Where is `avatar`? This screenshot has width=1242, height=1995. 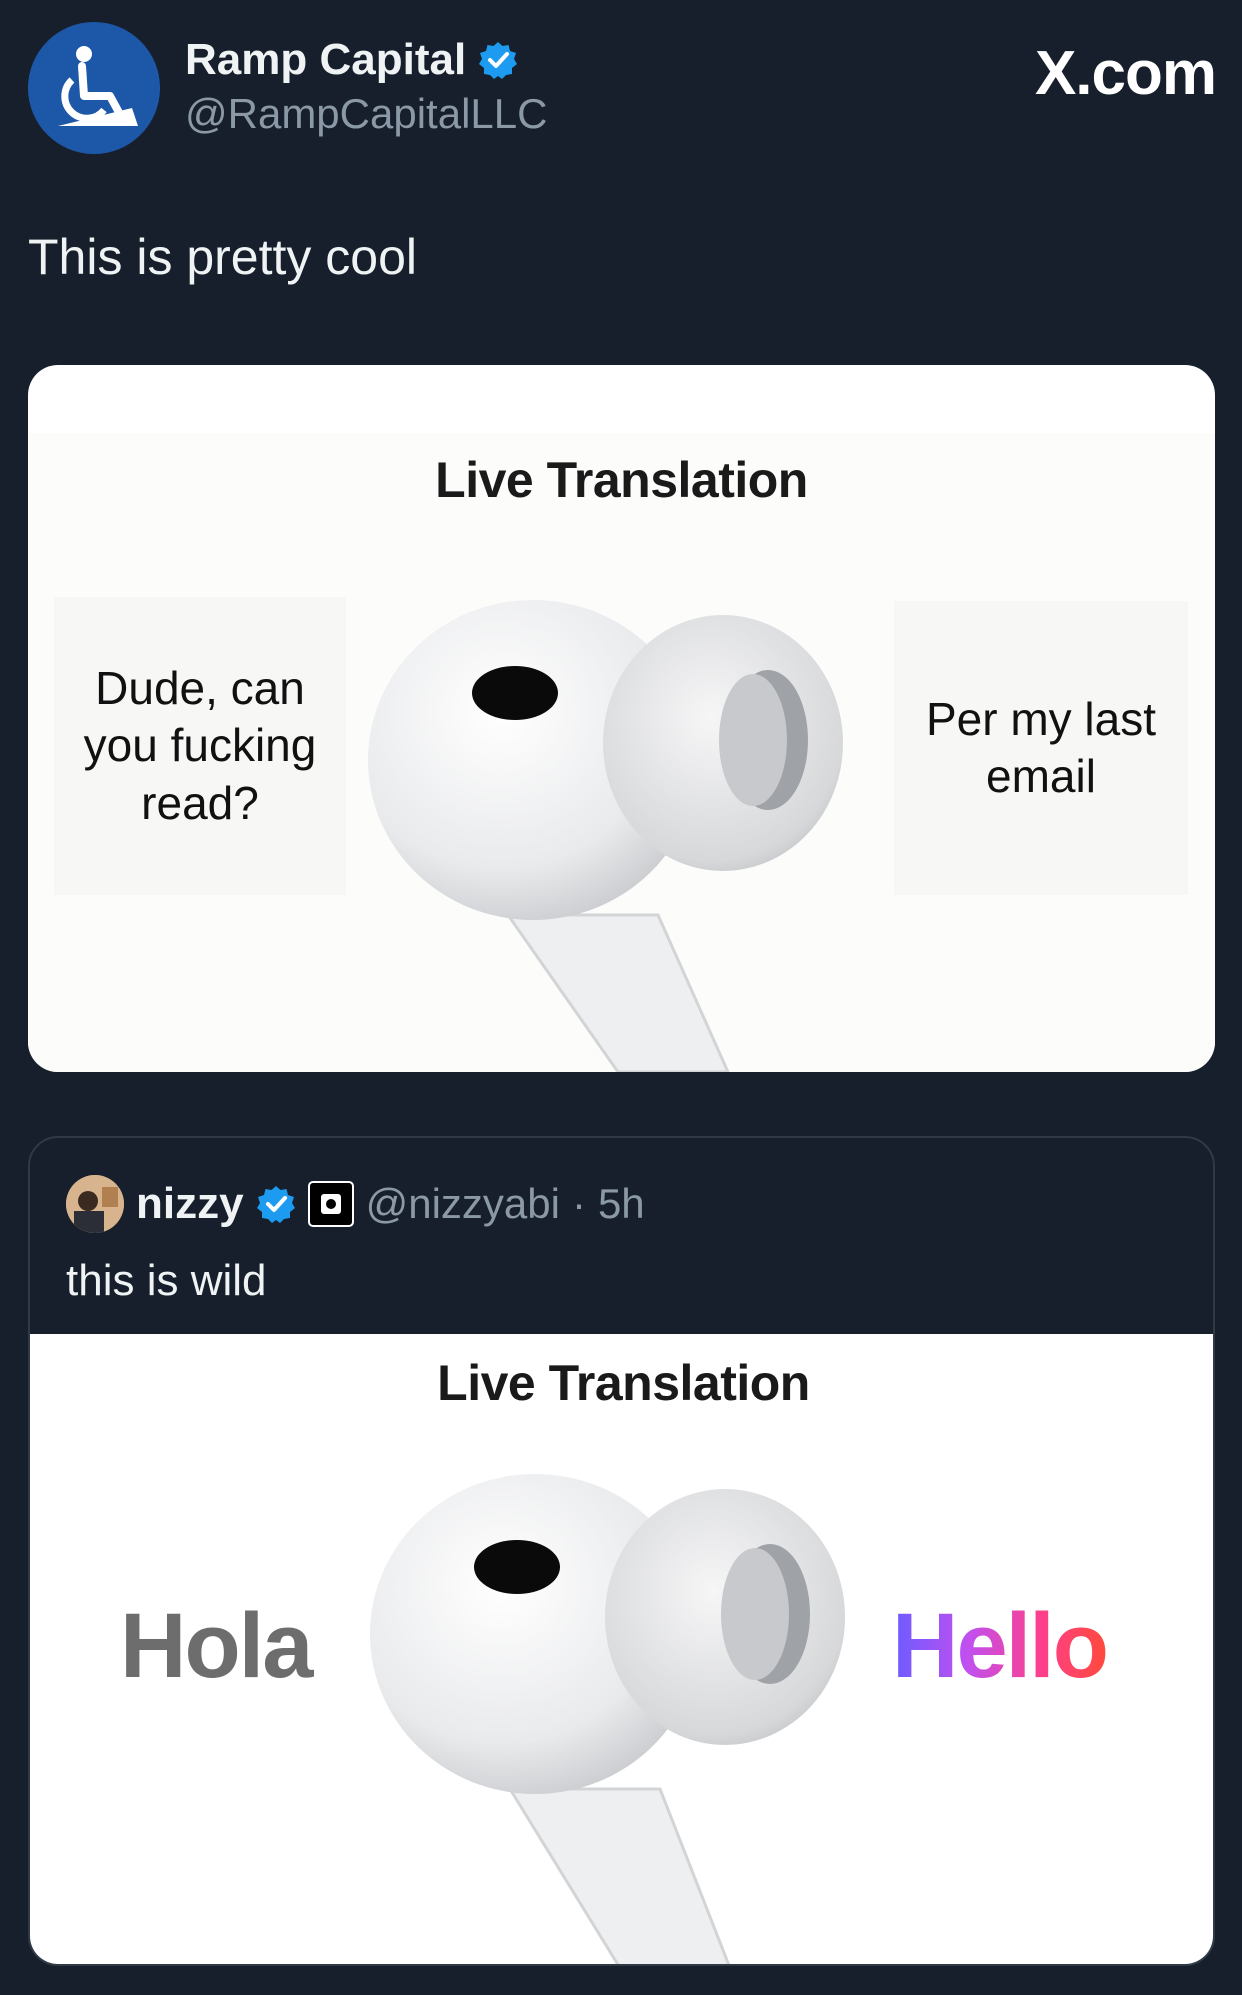 avatar is located at coordinates (94, 88).